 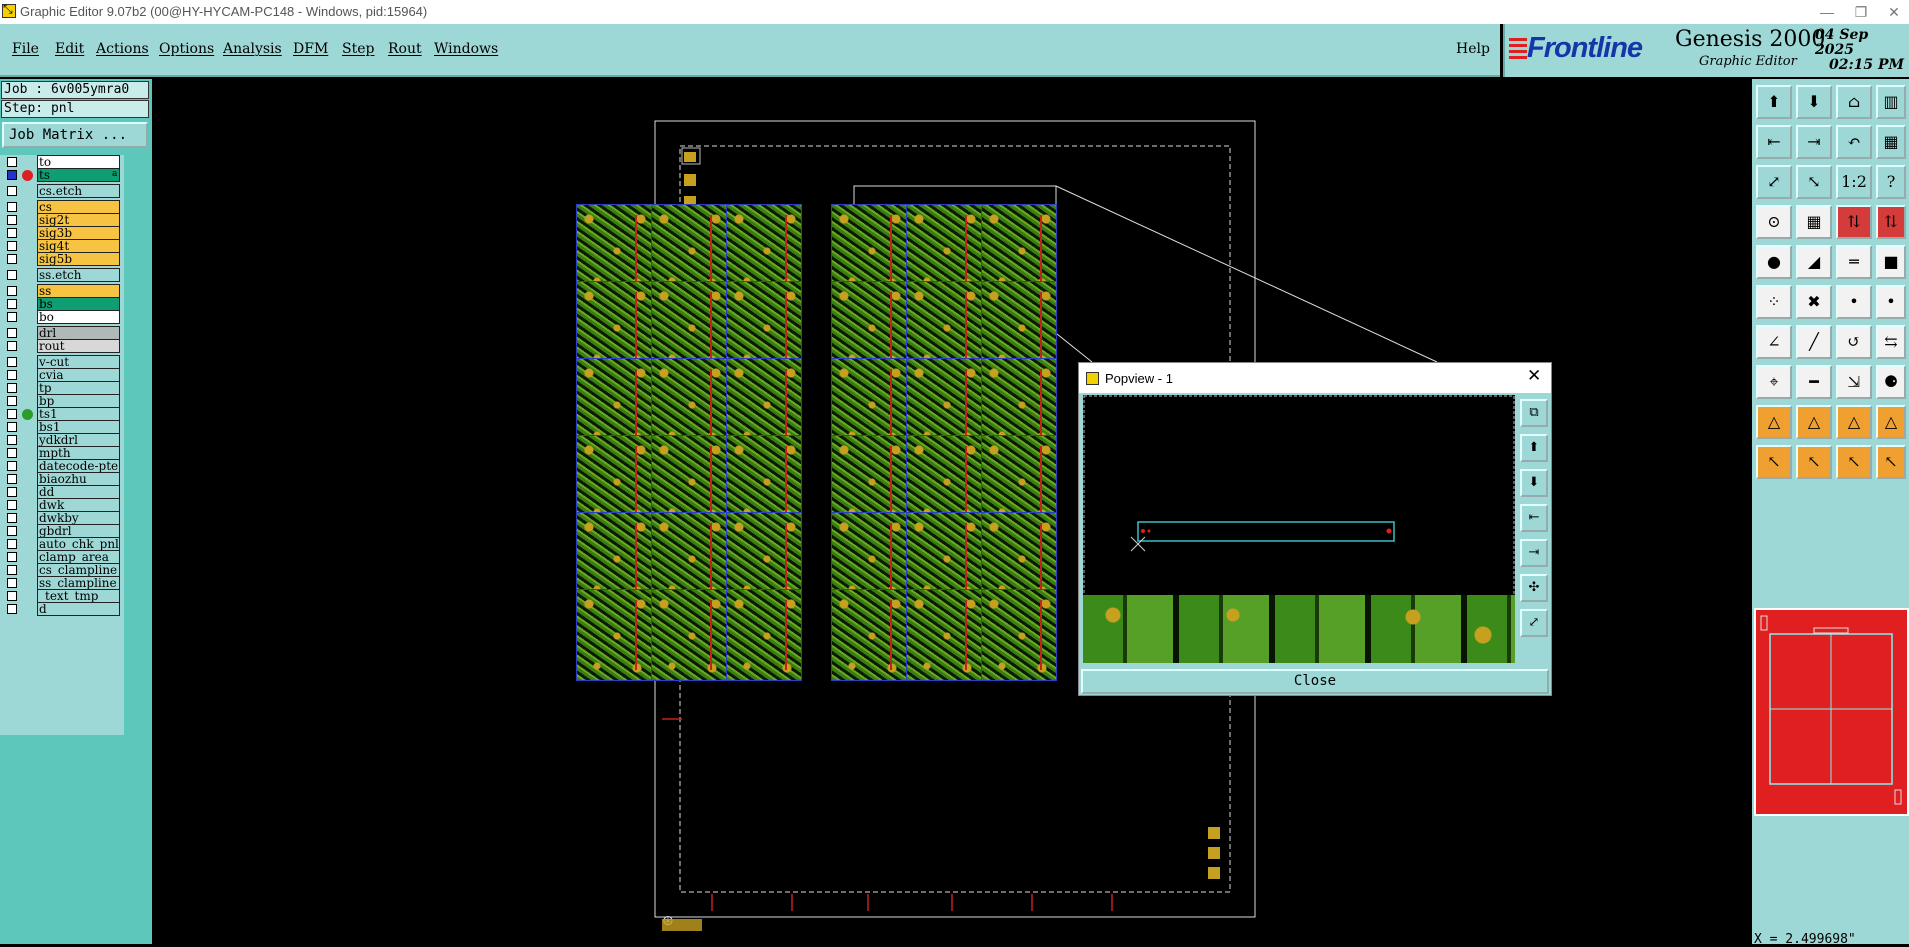 I want to click on popview-tool-2-icon: ⬇, so click(x=1534, y=483).